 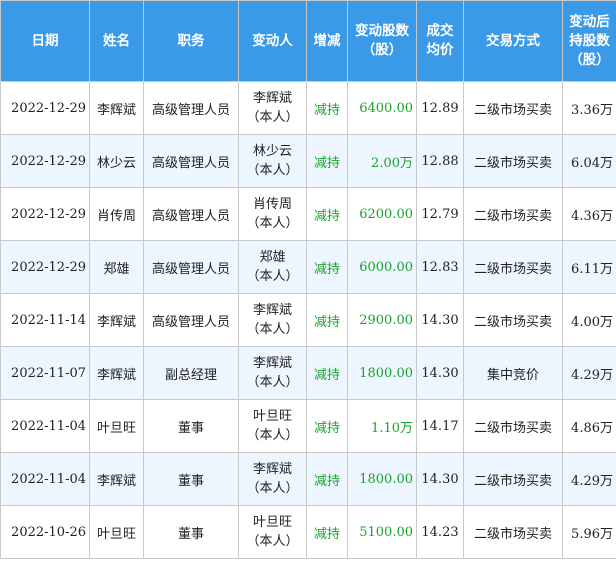 I want to click on header-method: 交易方式, so click(x=513, y=41).